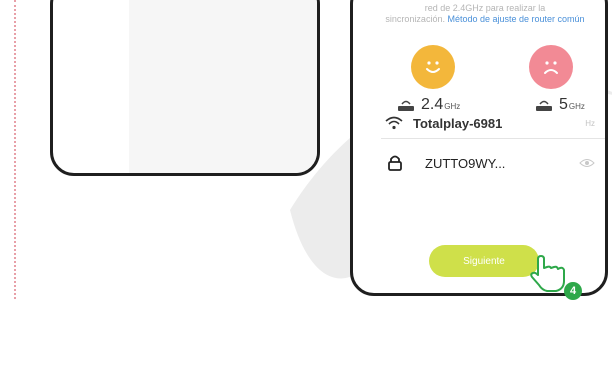 The image size is (612, 380). I want to click on instructions-line-2-text: sincronización., so click(415, 19).